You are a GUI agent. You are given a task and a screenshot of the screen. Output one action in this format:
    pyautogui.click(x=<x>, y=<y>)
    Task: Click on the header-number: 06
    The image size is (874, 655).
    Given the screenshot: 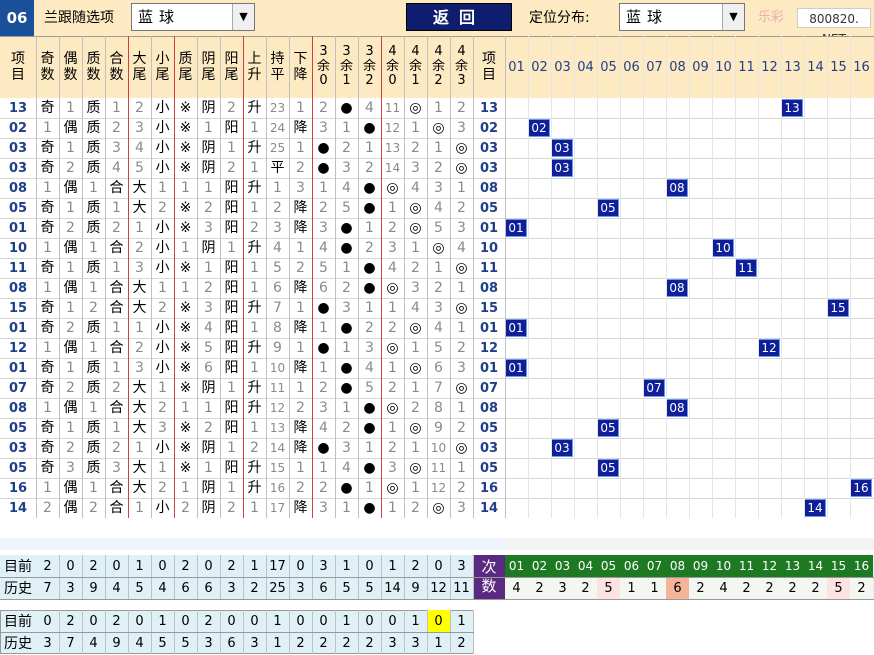 What is the action you would take?
    pyautogui.click(x=631, y=67)
    